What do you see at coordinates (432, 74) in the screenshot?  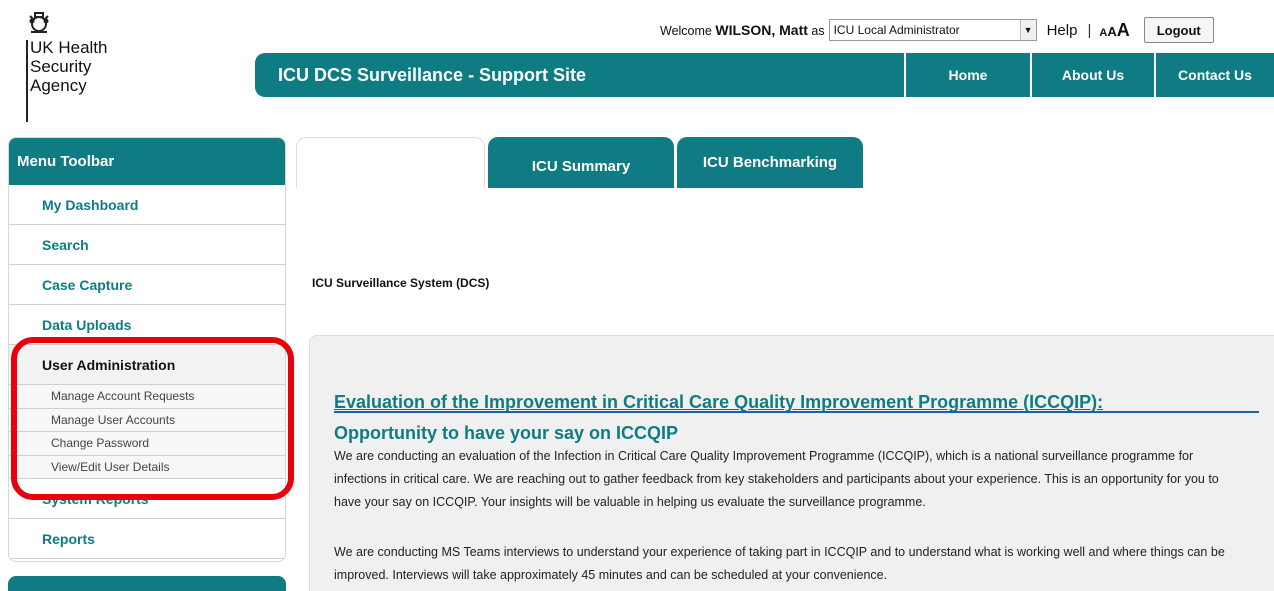 I see `site-title: ICU DCS Surveillance - Support Site` at bounding box center [432, 74].